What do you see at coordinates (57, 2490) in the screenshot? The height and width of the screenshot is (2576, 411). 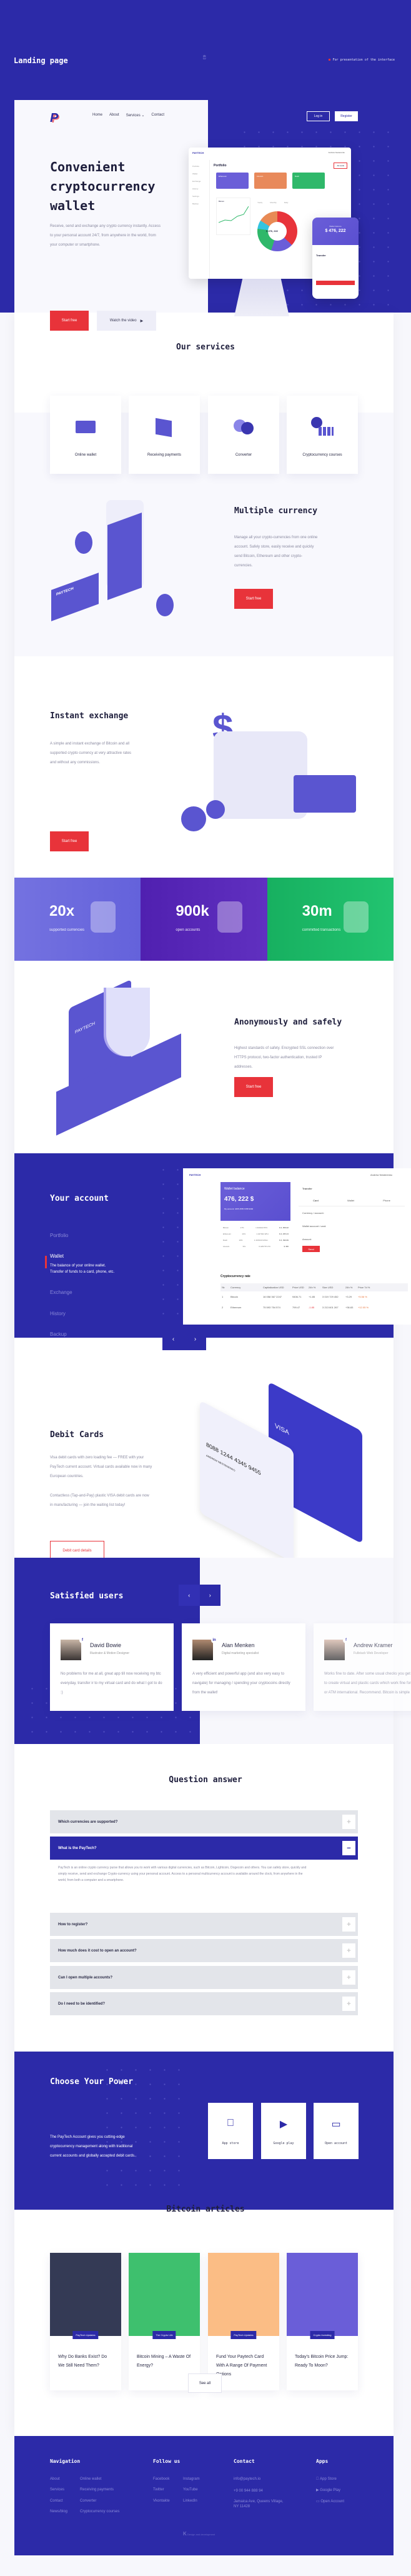 I see `footer-link: Services` at bounding box center [57, 2490].